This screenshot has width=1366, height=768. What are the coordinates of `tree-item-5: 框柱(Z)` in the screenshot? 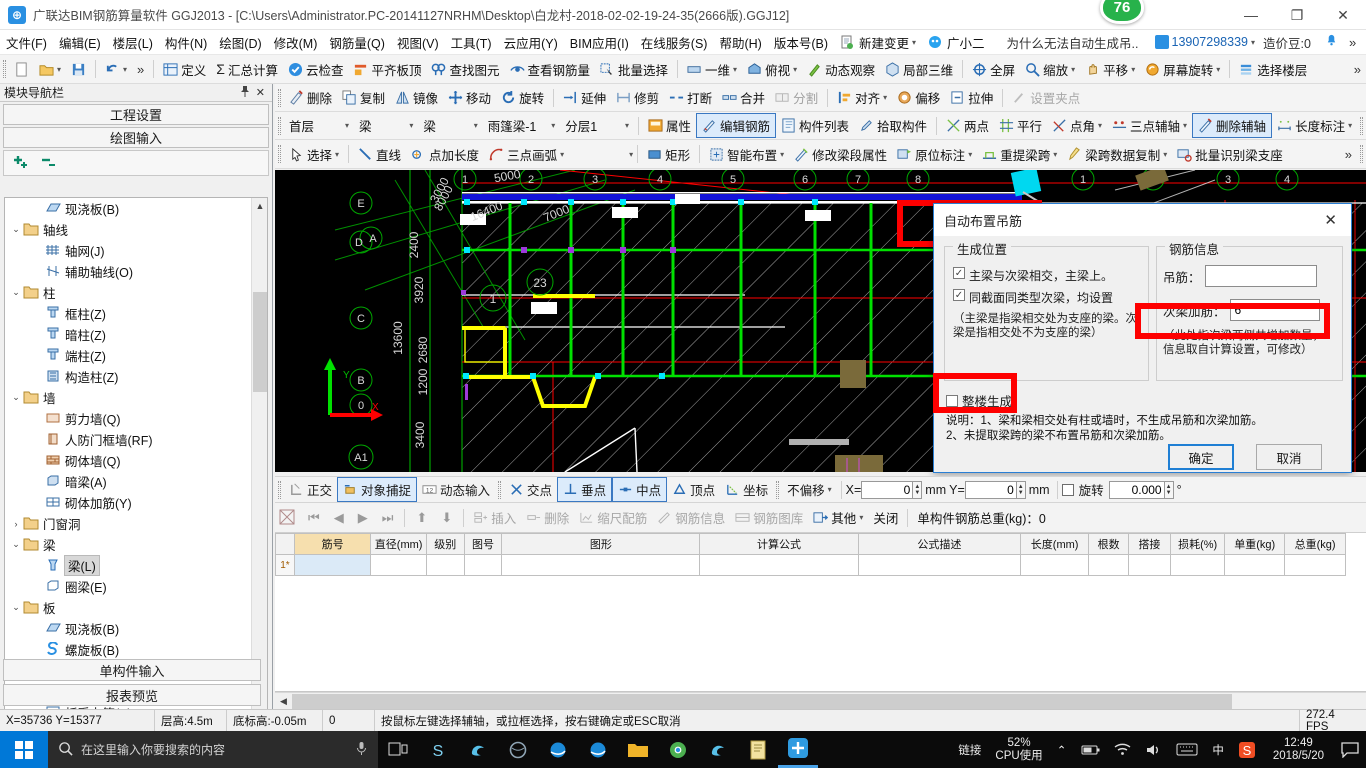 It's located at (129, 313).